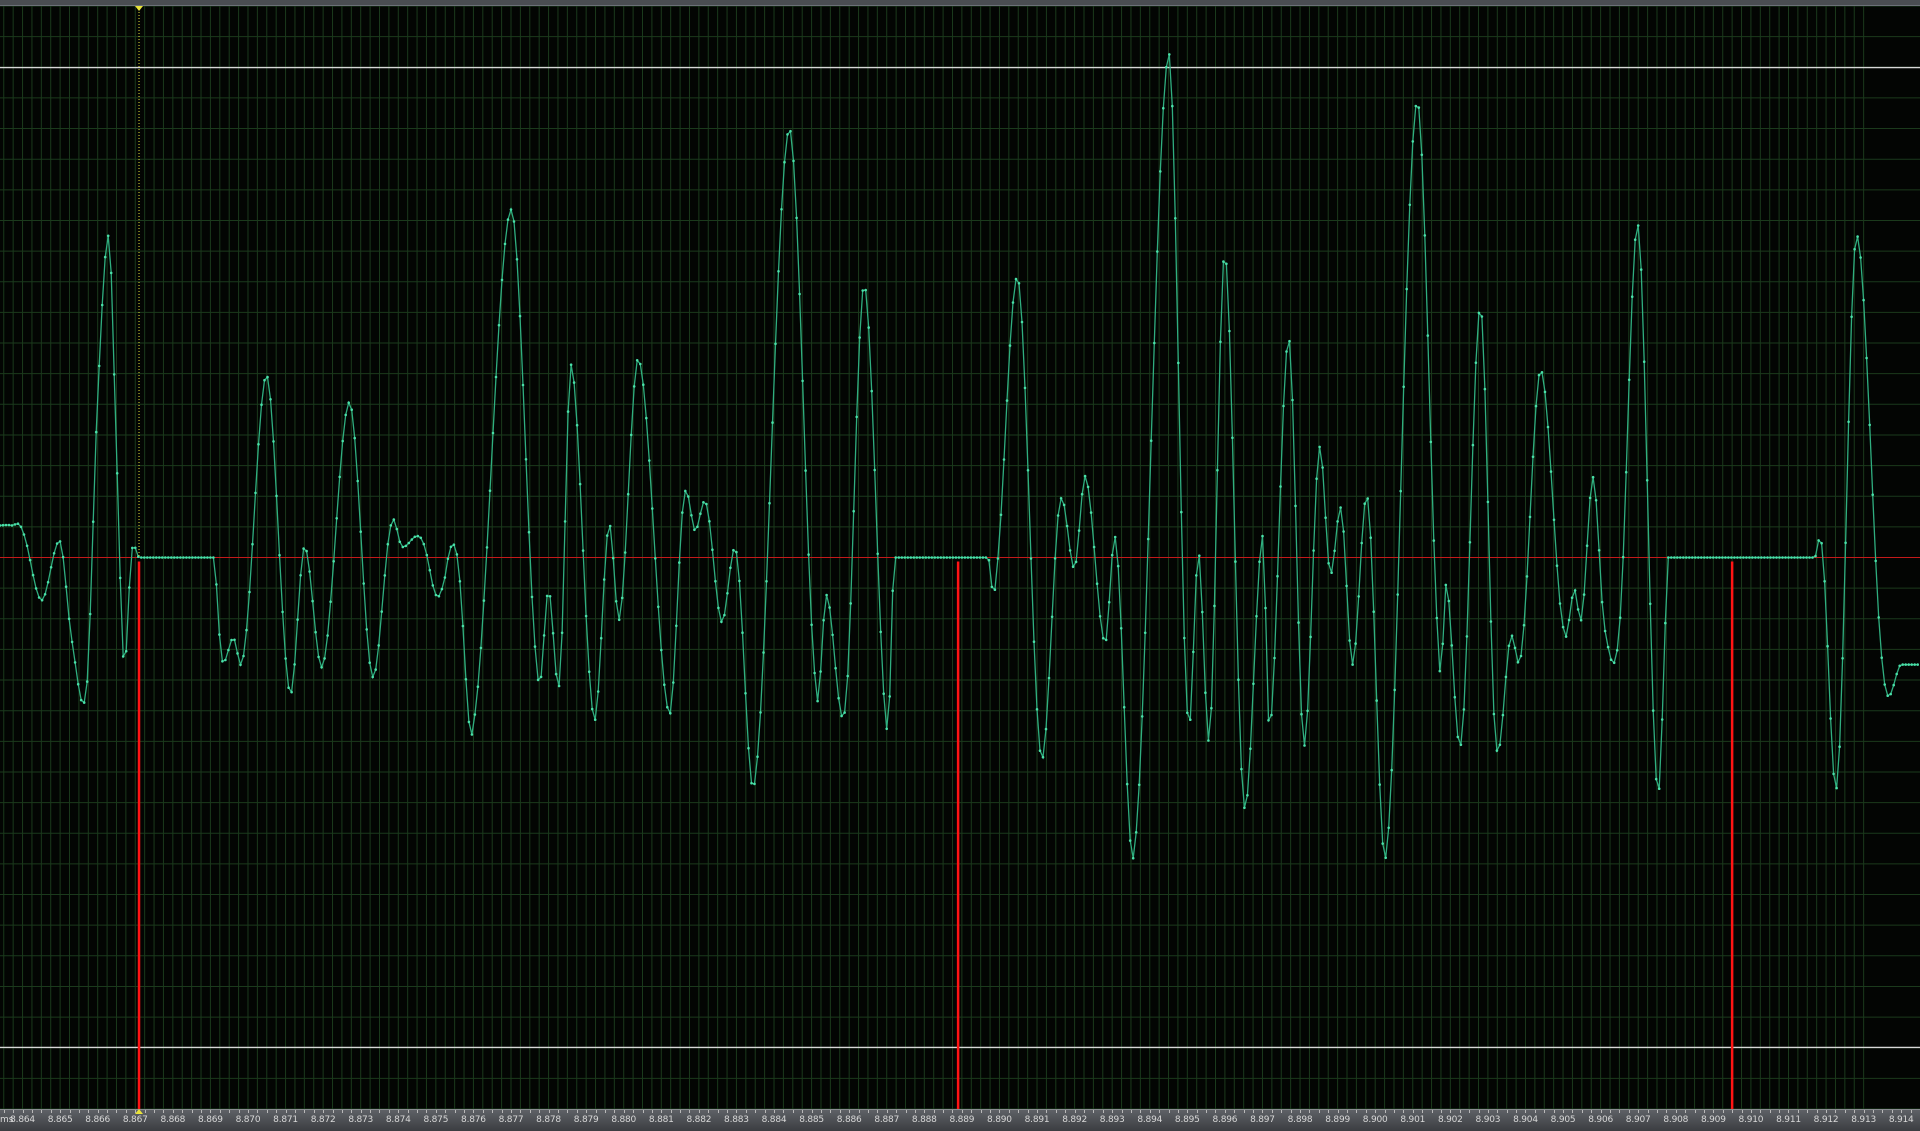 Image resolution: width=1920 pixels, height=1131 pixels. Describe the element at coordinates (1413, 1120) in the screenshot. I see `ruler-tick-label: 8.901` at that location.